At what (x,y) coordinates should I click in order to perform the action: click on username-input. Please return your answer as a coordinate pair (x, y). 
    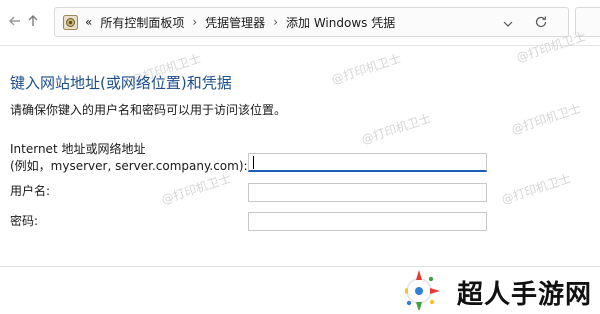
    Looking at the image, I should click on (367, 192).